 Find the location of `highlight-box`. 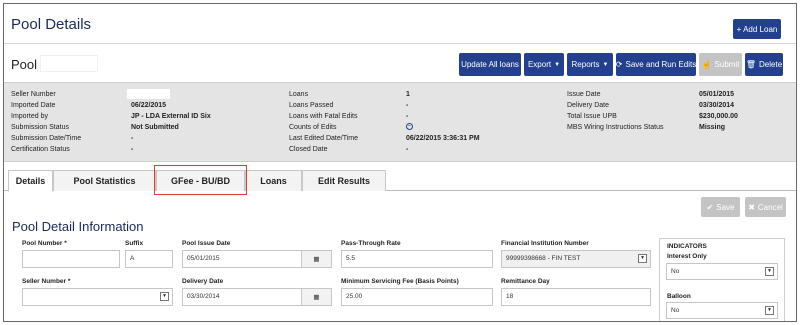

highlight-box is located at coordinates (200, 180).